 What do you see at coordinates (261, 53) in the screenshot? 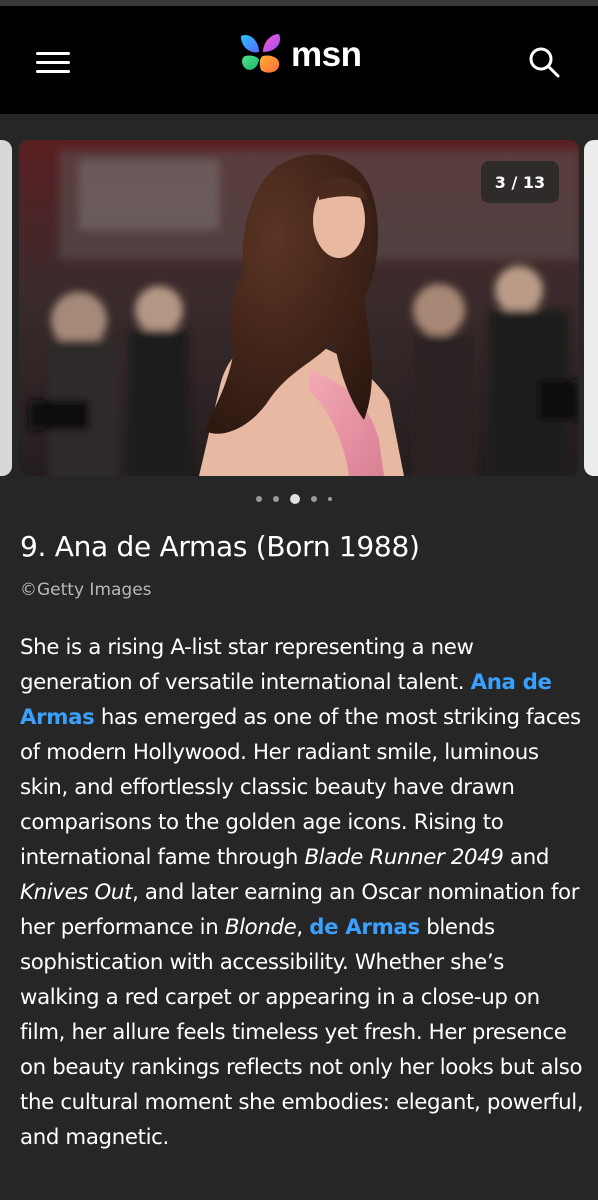
I see `msn-butterfly-icon` at bounding box center [261, 53].